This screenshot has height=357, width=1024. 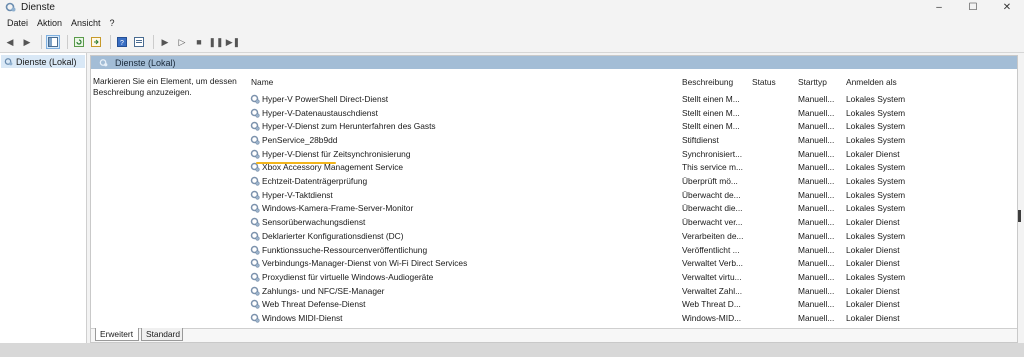 I want to click on service-name: PenService_28b9dd, so click(x=300, y=139).